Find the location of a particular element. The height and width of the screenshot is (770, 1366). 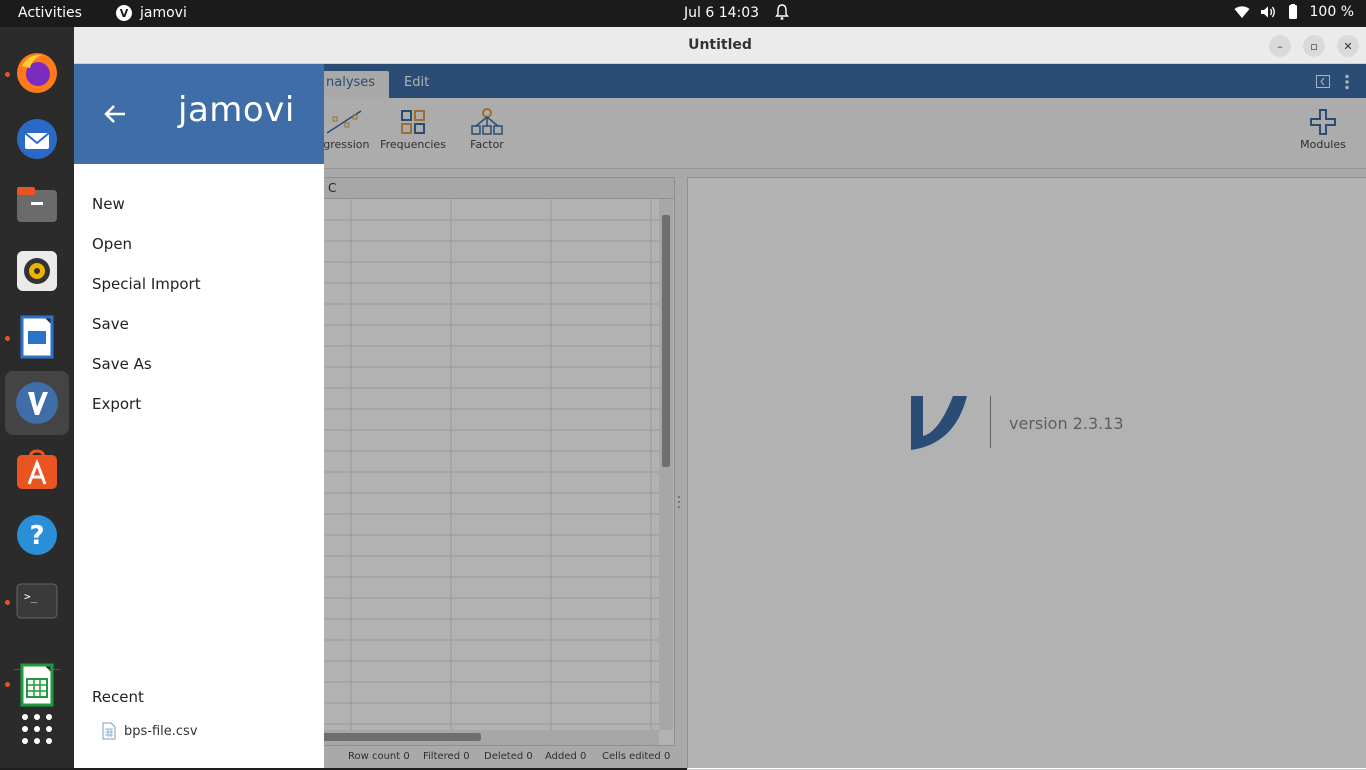

file-menu-header: jamovi is located at coordinates (199, 114).